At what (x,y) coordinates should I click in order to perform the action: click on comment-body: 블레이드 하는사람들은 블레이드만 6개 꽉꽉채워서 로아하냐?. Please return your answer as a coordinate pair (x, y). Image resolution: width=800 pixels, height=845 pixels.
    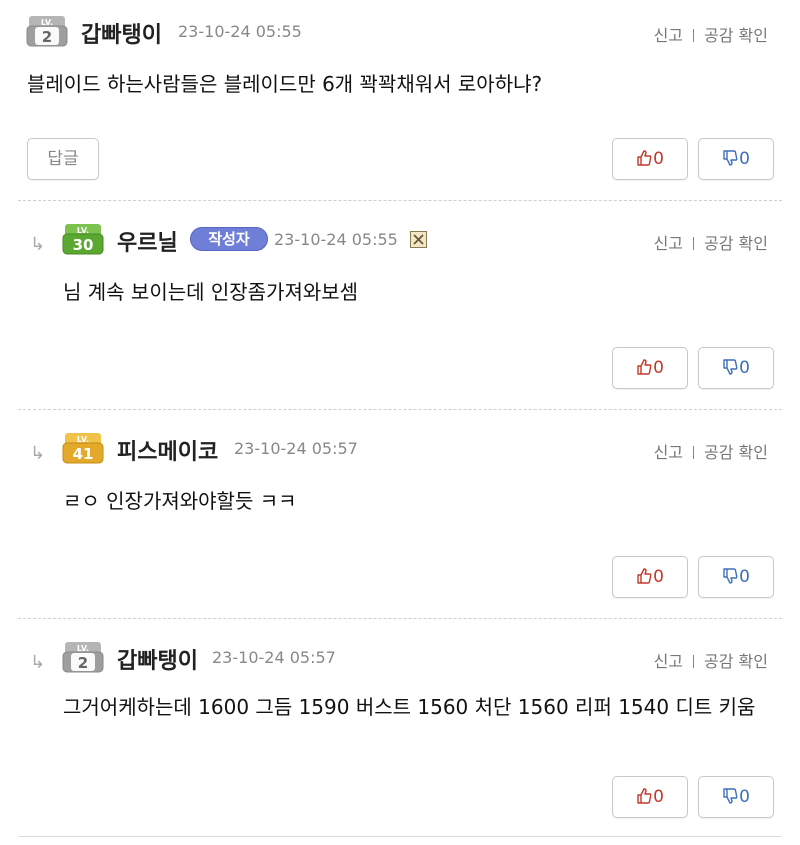
    Looking at the image, I should click on (285, 84).